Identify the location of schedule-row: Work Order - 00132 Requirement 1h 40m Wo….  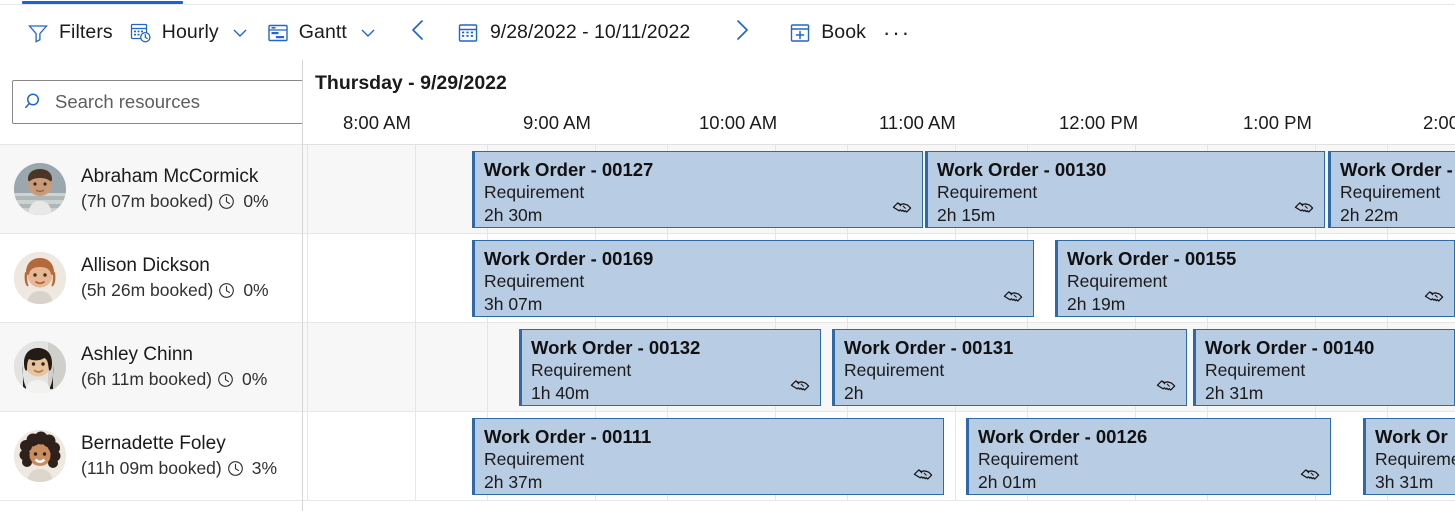
(879, 367).